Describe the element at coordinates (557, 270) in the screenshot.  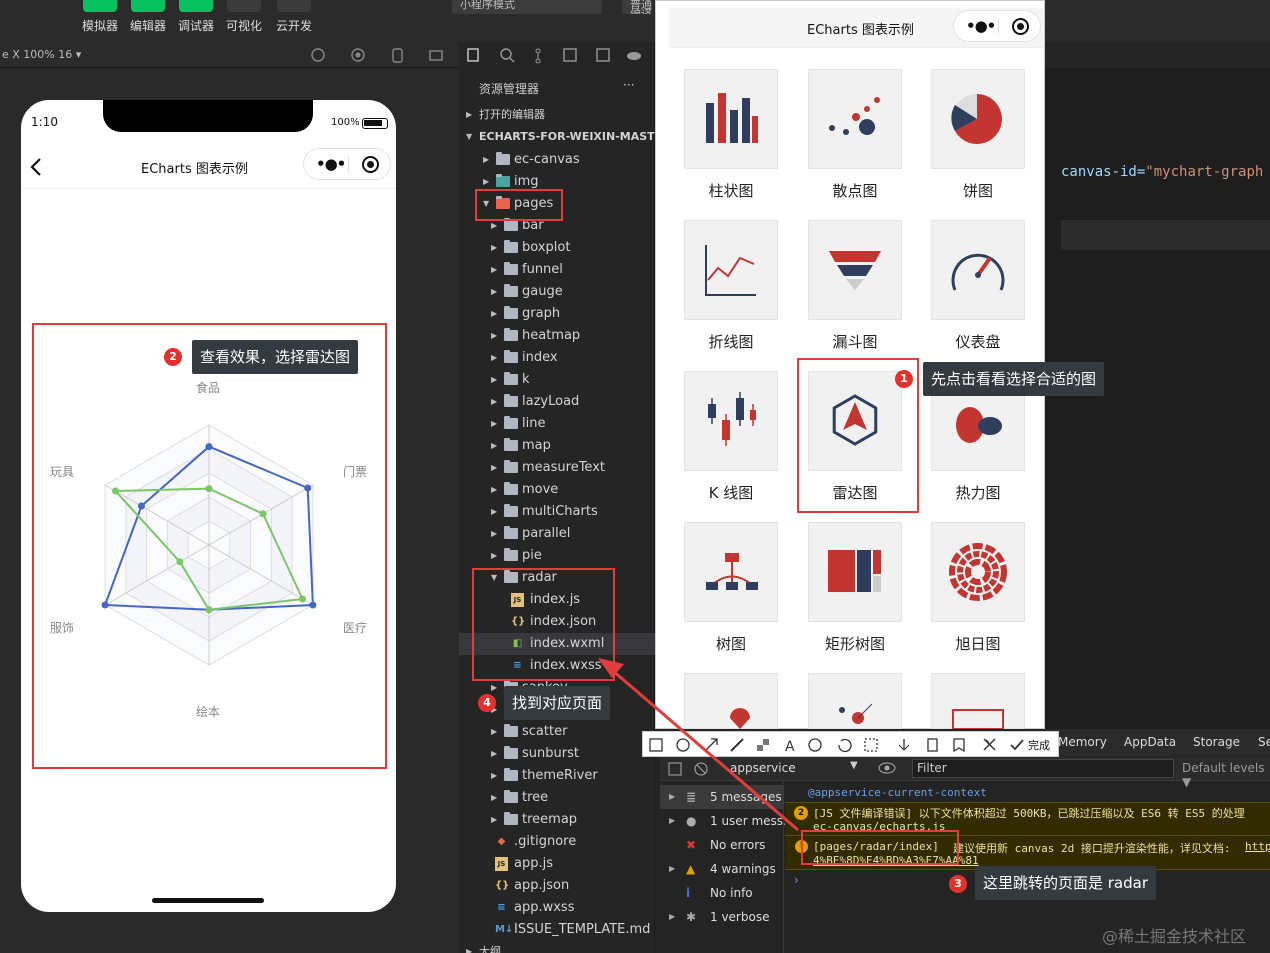
I see `tree-item-funnel: ▶ funnel` at that location.